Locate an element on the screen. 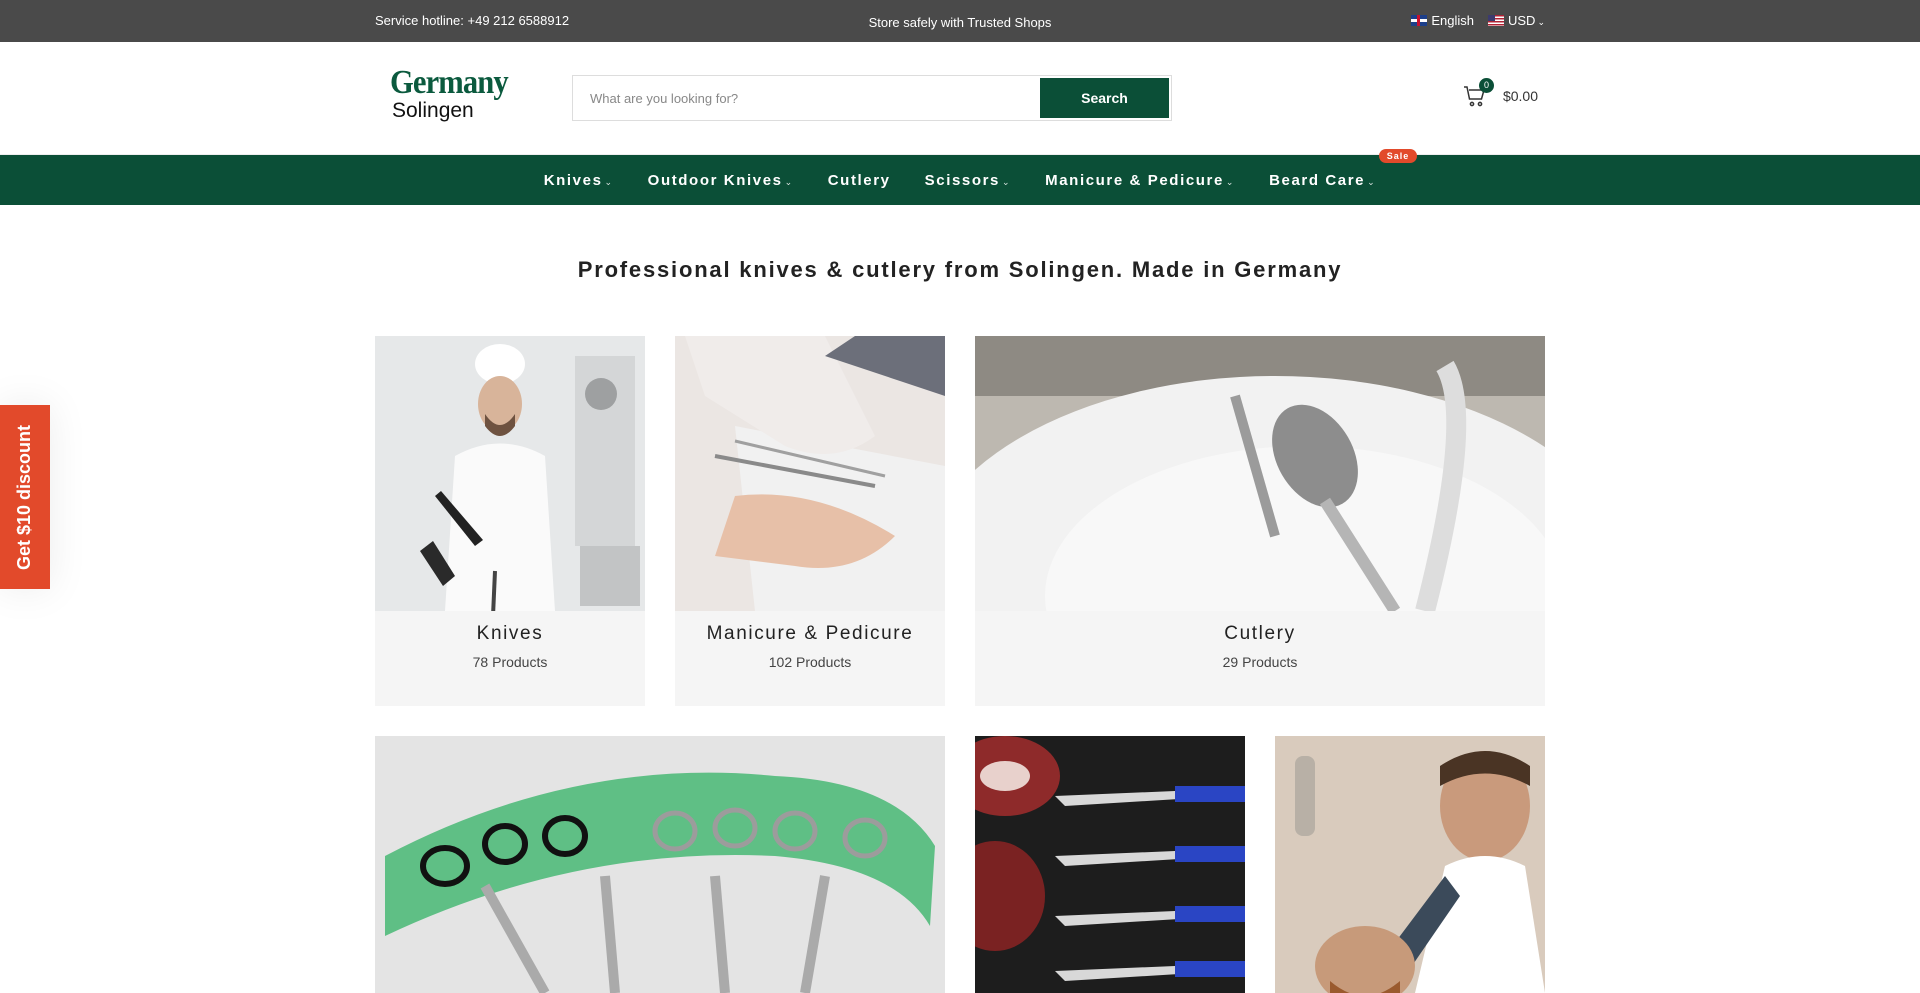 The width and height of the screenshot is (1920, 993). category-card-scissors is located at coordinates (660, 864).